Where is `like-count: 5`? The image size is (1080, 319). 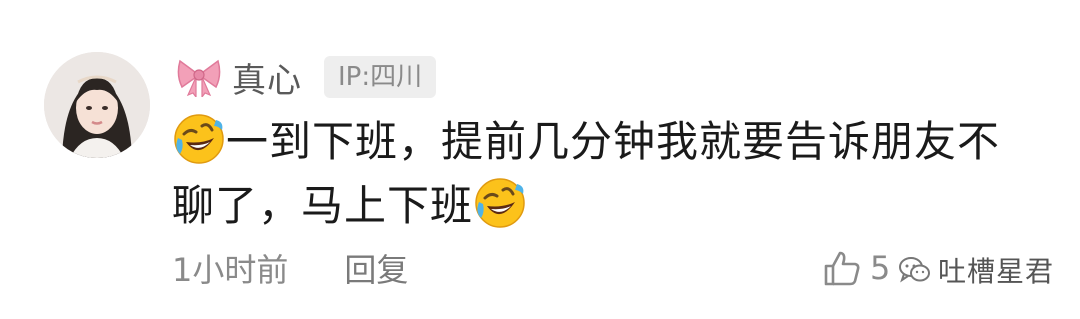 like-count: 5 is located at coordinates (880, 268).